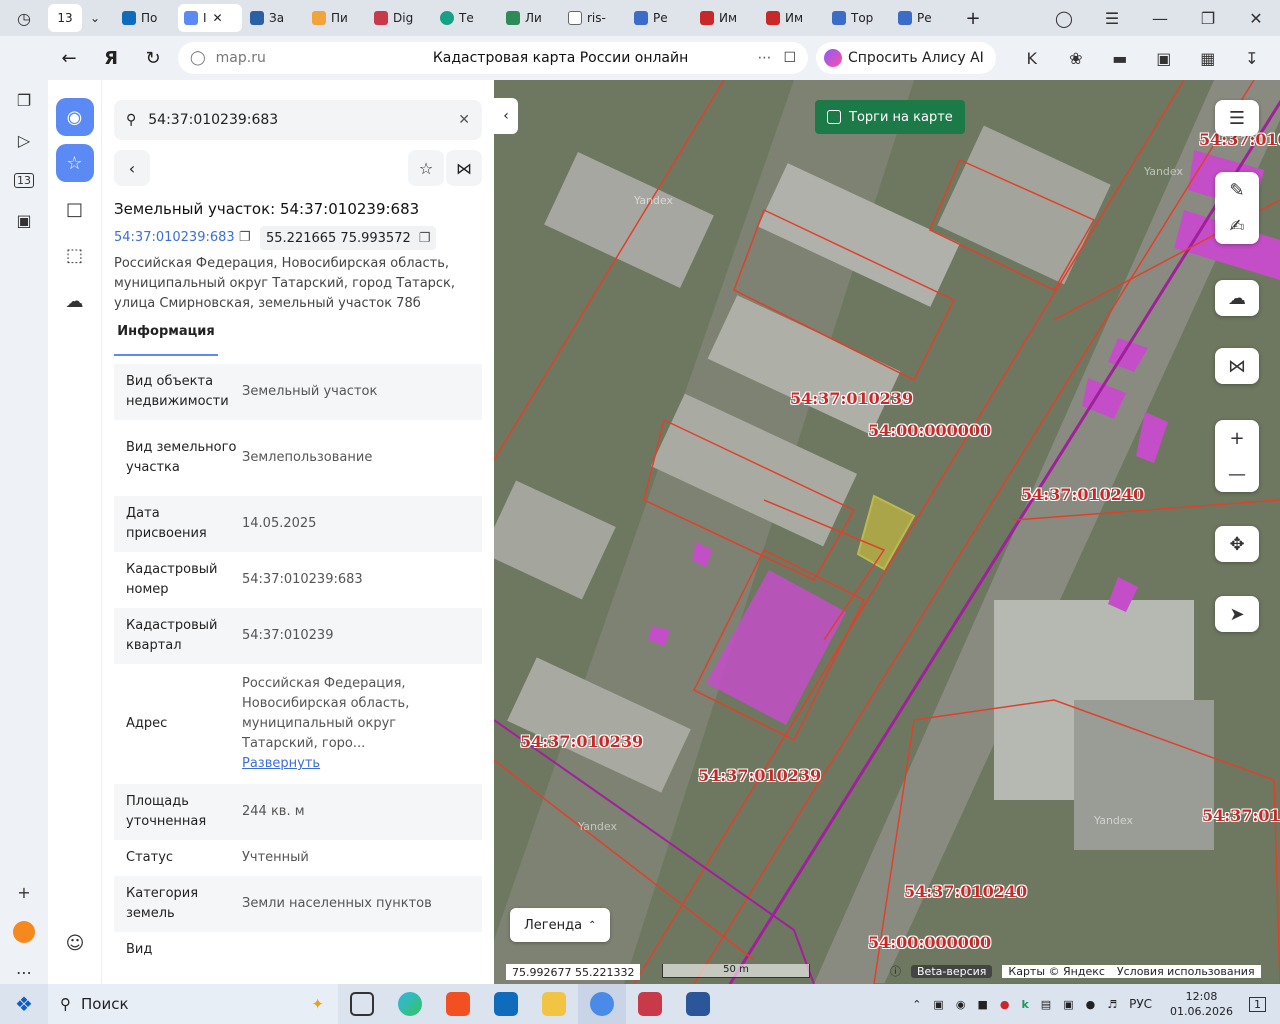 The height and width of the screenshot is (1024, 1280). Describe the element at coordinates (166, 340) in the screenshot. I see `tab-information: Информация` at that location.